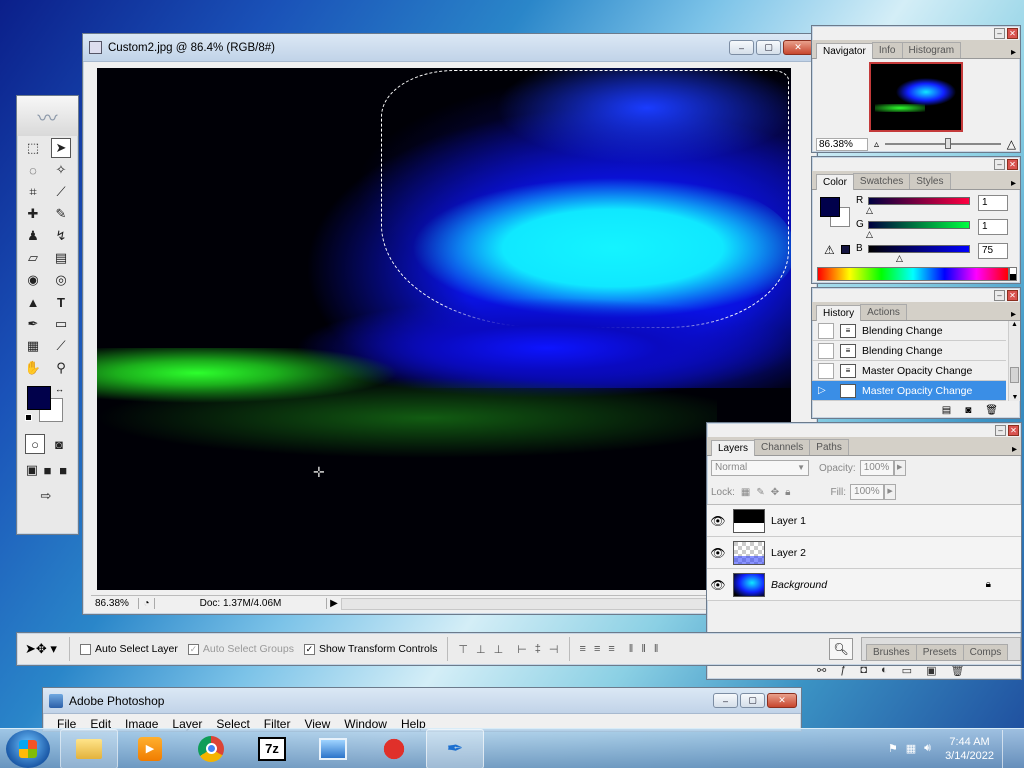 This screenshot has width=1024, height=768. I want to click on magic-wand-icon: ✧, so click(61, 170).